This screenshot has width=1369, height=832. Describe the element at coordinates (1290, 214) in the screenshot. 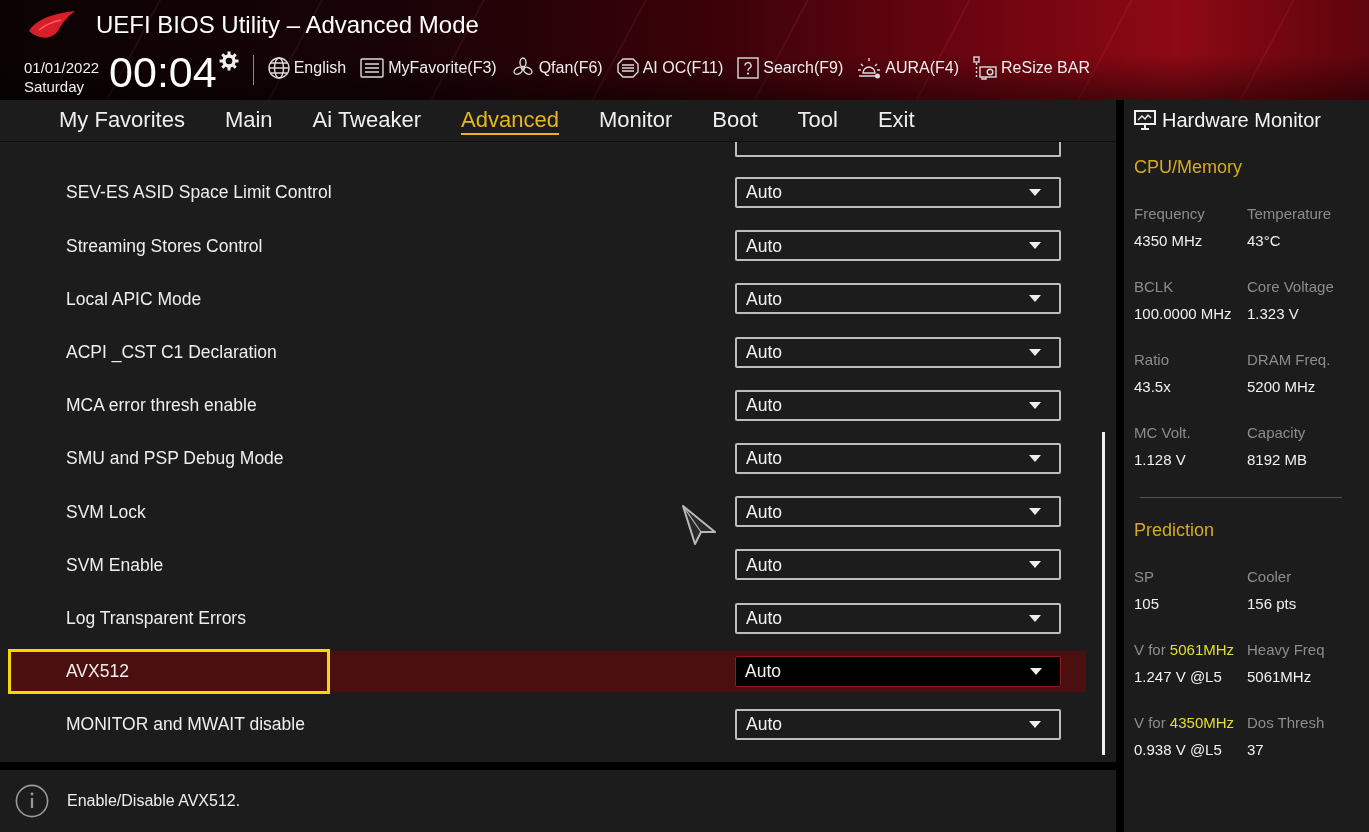

I see `metric-label: Temperature` at that location.